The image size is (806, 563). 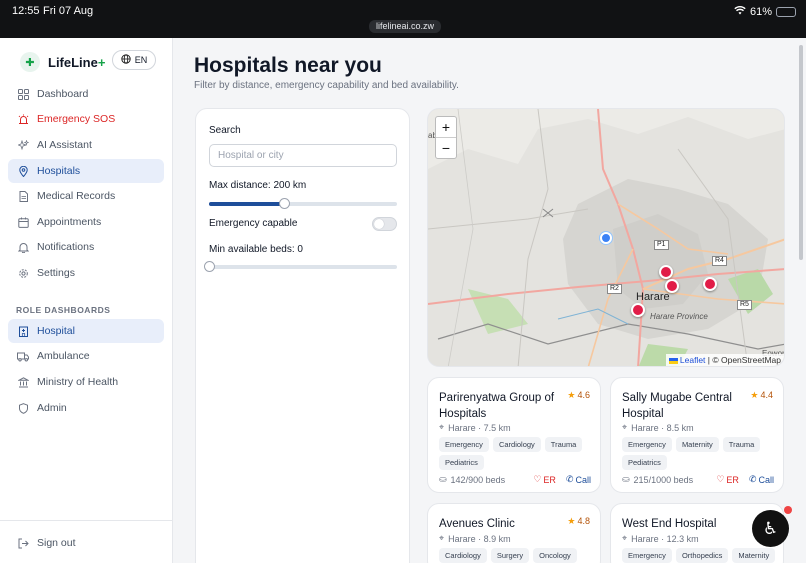 I want to click on sidebar-item-ministry-of-health: Ministry of Health, so click(x=86, y=382).